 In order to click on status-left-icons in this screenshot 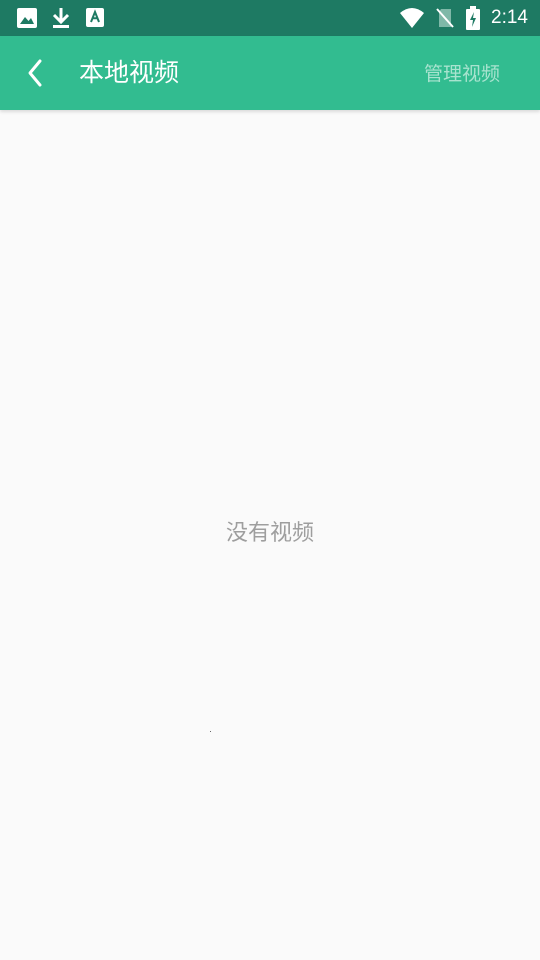, I will do `click(61, 18)`.